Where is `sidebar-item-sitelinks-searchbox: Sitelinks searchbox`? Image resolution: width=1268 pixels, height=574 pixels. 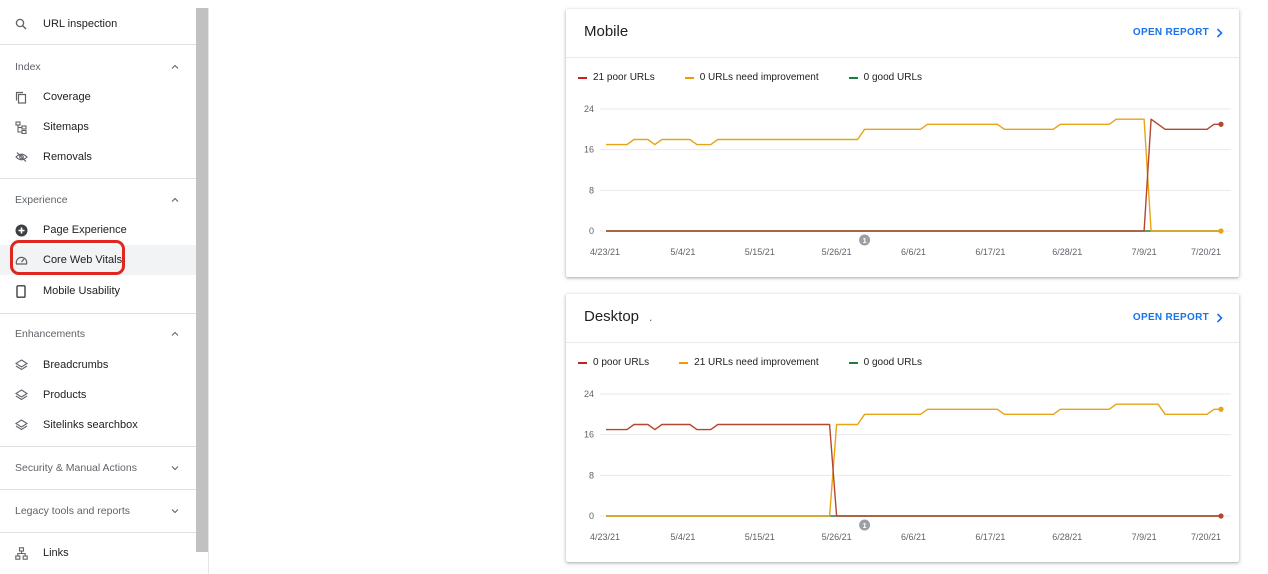
sidebar-item-sitelinks-searchbox: Sitelinks searchbox is located at coordinates (98, 425).